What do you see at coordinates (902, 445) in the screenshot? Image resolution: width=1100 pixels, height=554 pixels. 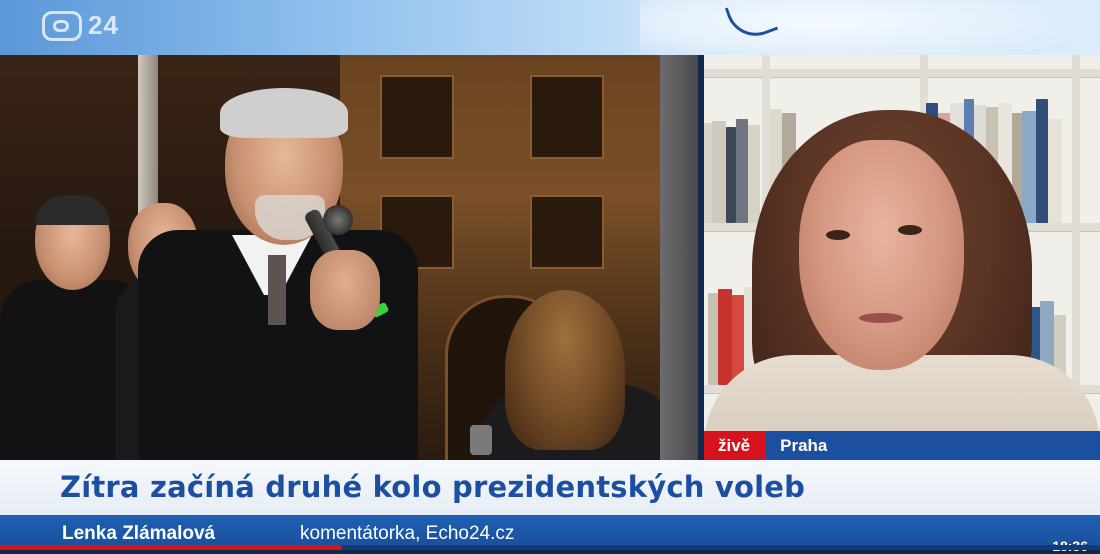 I see `location-strip: živě Praha` at bounding box center [902, 445].